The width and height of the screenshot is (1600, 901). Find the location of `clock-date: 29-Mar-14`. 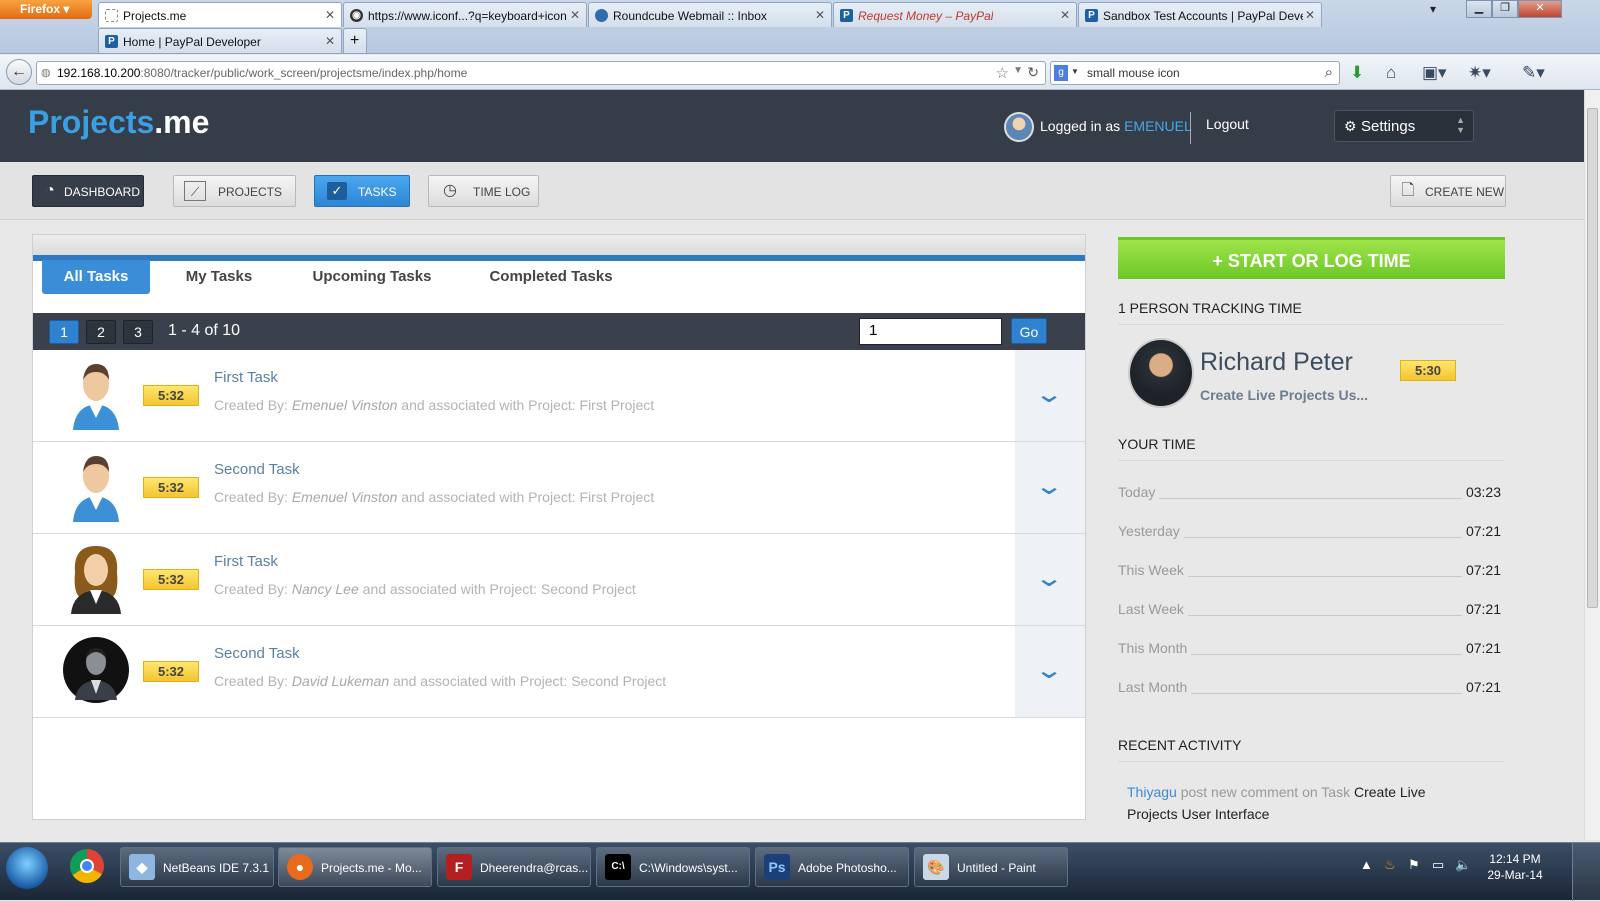

clock-date: 29-Mar-14 is located at coordinates (1515, 875).